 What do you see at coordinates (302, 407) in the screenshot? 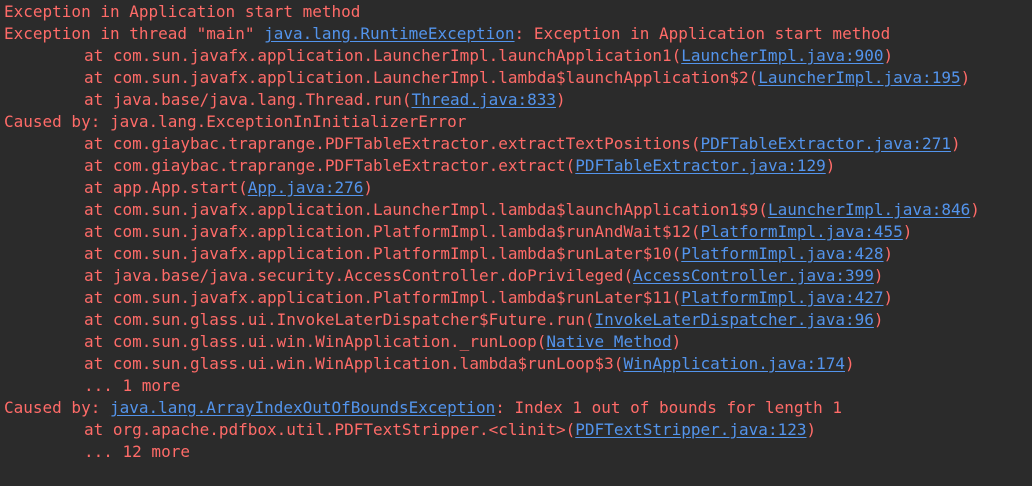
I see `source-link: java.lang.ArrayIndexOutOfBoundsException` at bounding box center [302, 407].